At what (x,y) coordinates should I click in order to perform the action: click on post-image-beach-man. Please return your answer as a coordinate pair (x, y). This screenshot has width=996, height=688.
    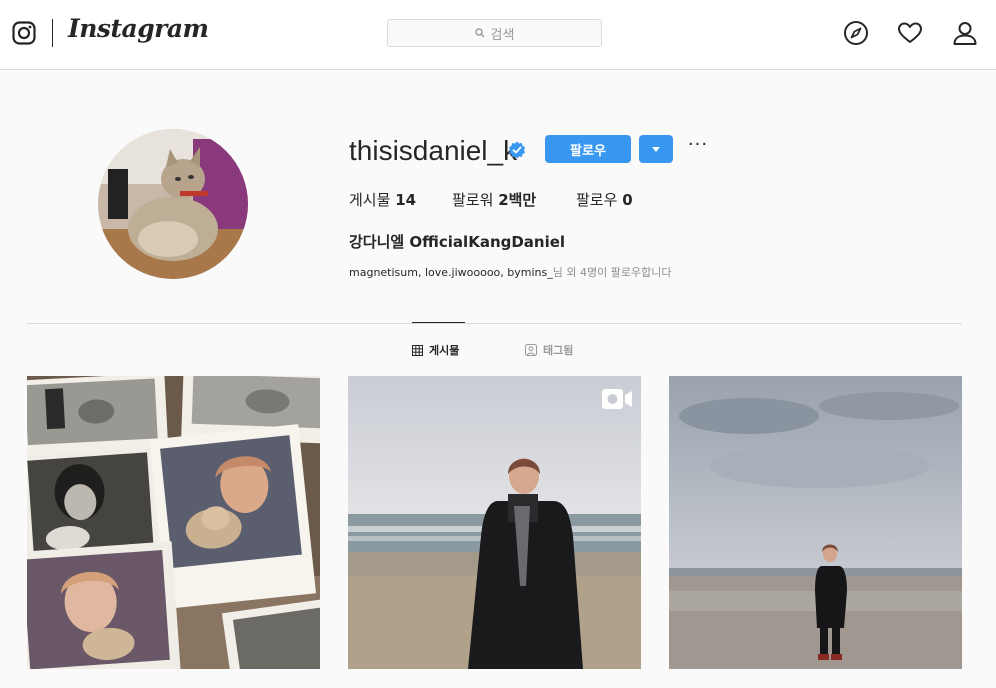
    Looking at the image, I should click on (494, 522).